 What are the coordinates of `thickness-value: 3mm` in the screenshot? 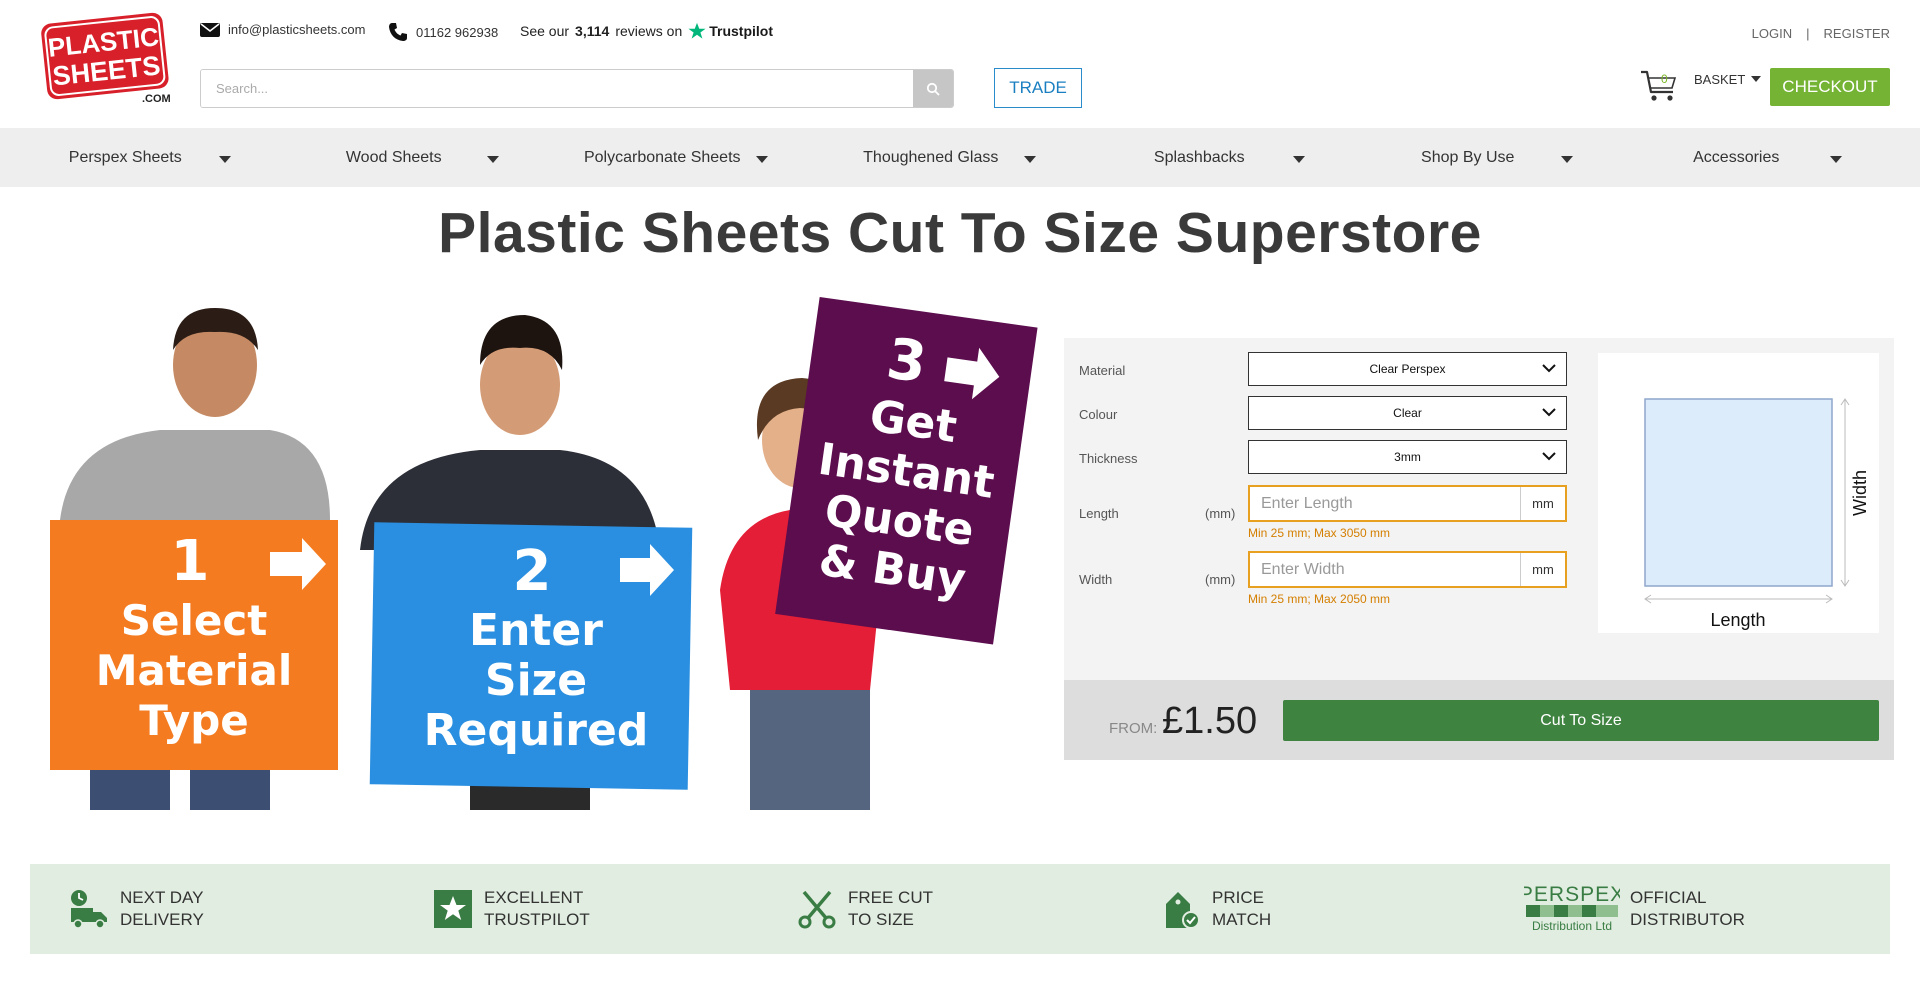 It's located at (1407, 457).